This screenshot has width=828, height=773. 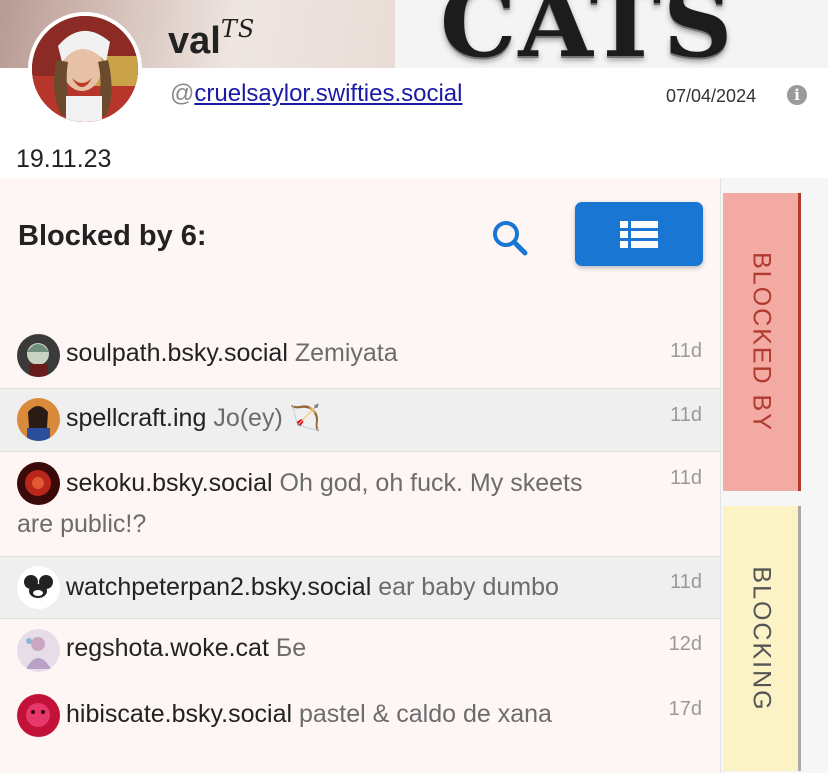 I want to click on list-item-name-continued: are public!?, so click(x=82, y=524).